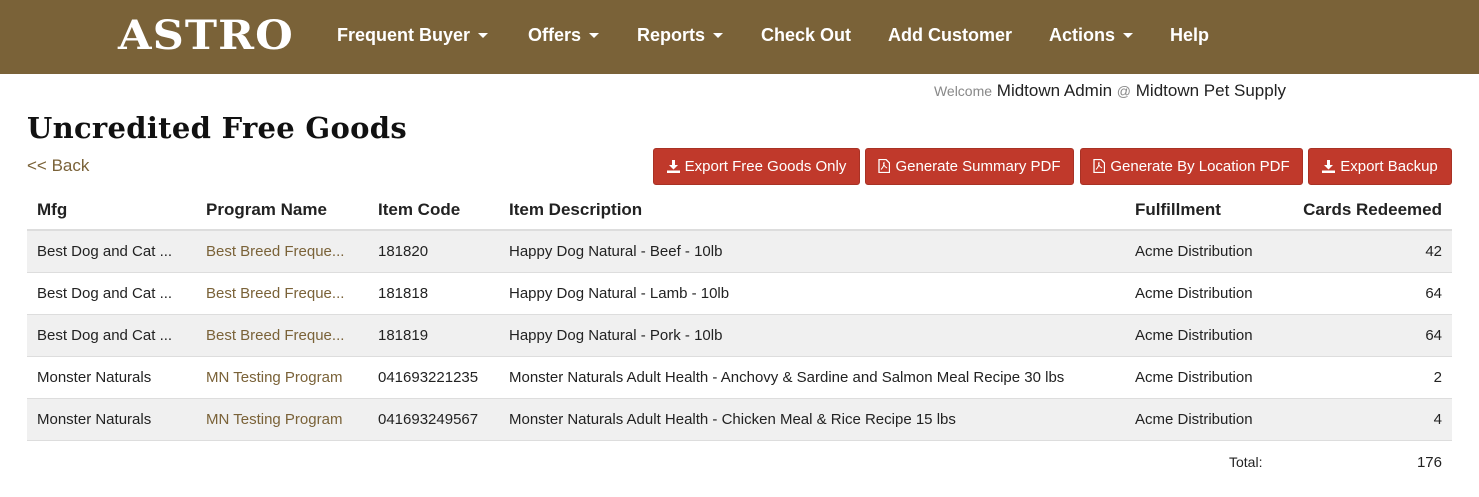 The image size is (1479, 497). I want to click on column-header-mfg: Mfg, so click(111, 210).